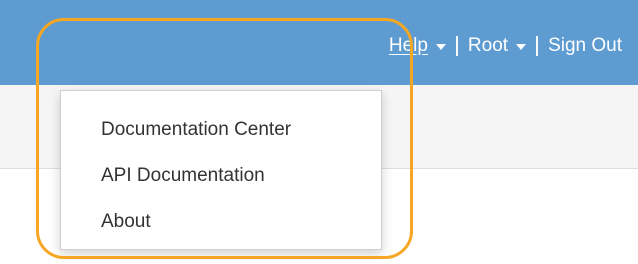 This screenshot has height=264, width=638. Describe the element at coordinates (488, 45) in the screenshot. I see `root-link-label: Root` at that location.